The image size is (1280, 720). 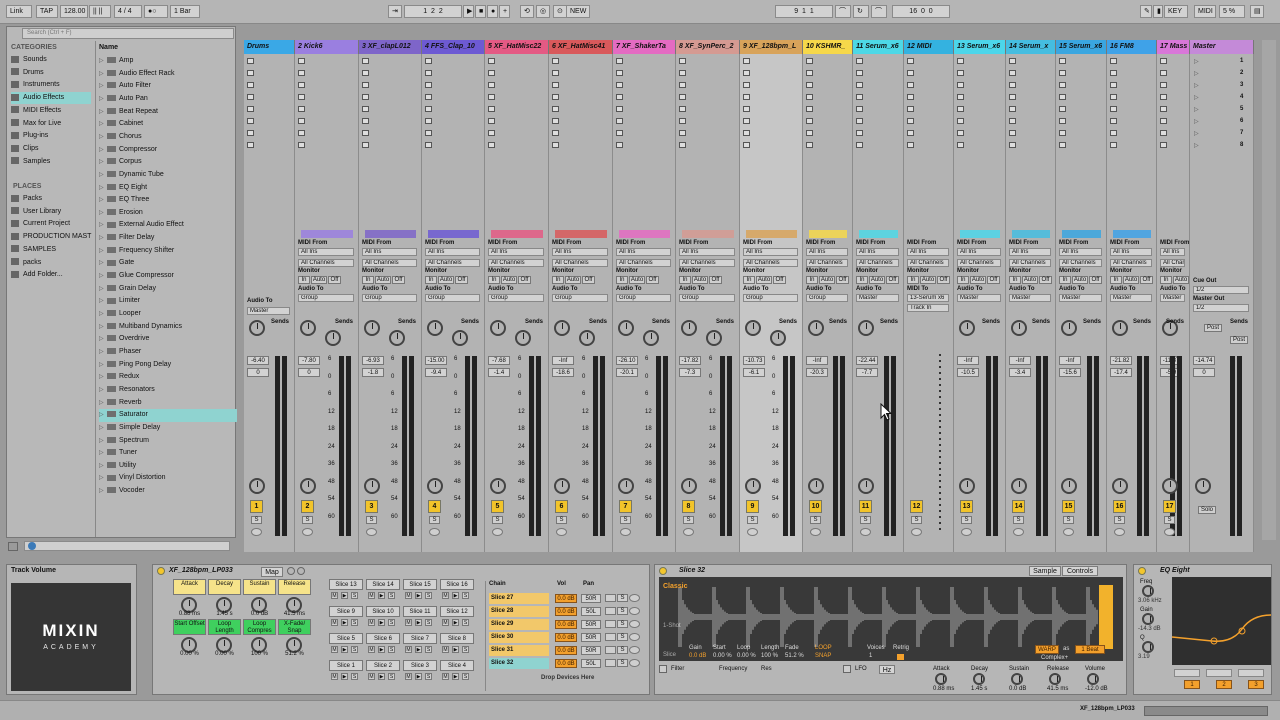 What do you see at coordinates (1020, 372) in the screenshot?
I see `pan-value-field: -3.4` at bounding box center [1020, 372].